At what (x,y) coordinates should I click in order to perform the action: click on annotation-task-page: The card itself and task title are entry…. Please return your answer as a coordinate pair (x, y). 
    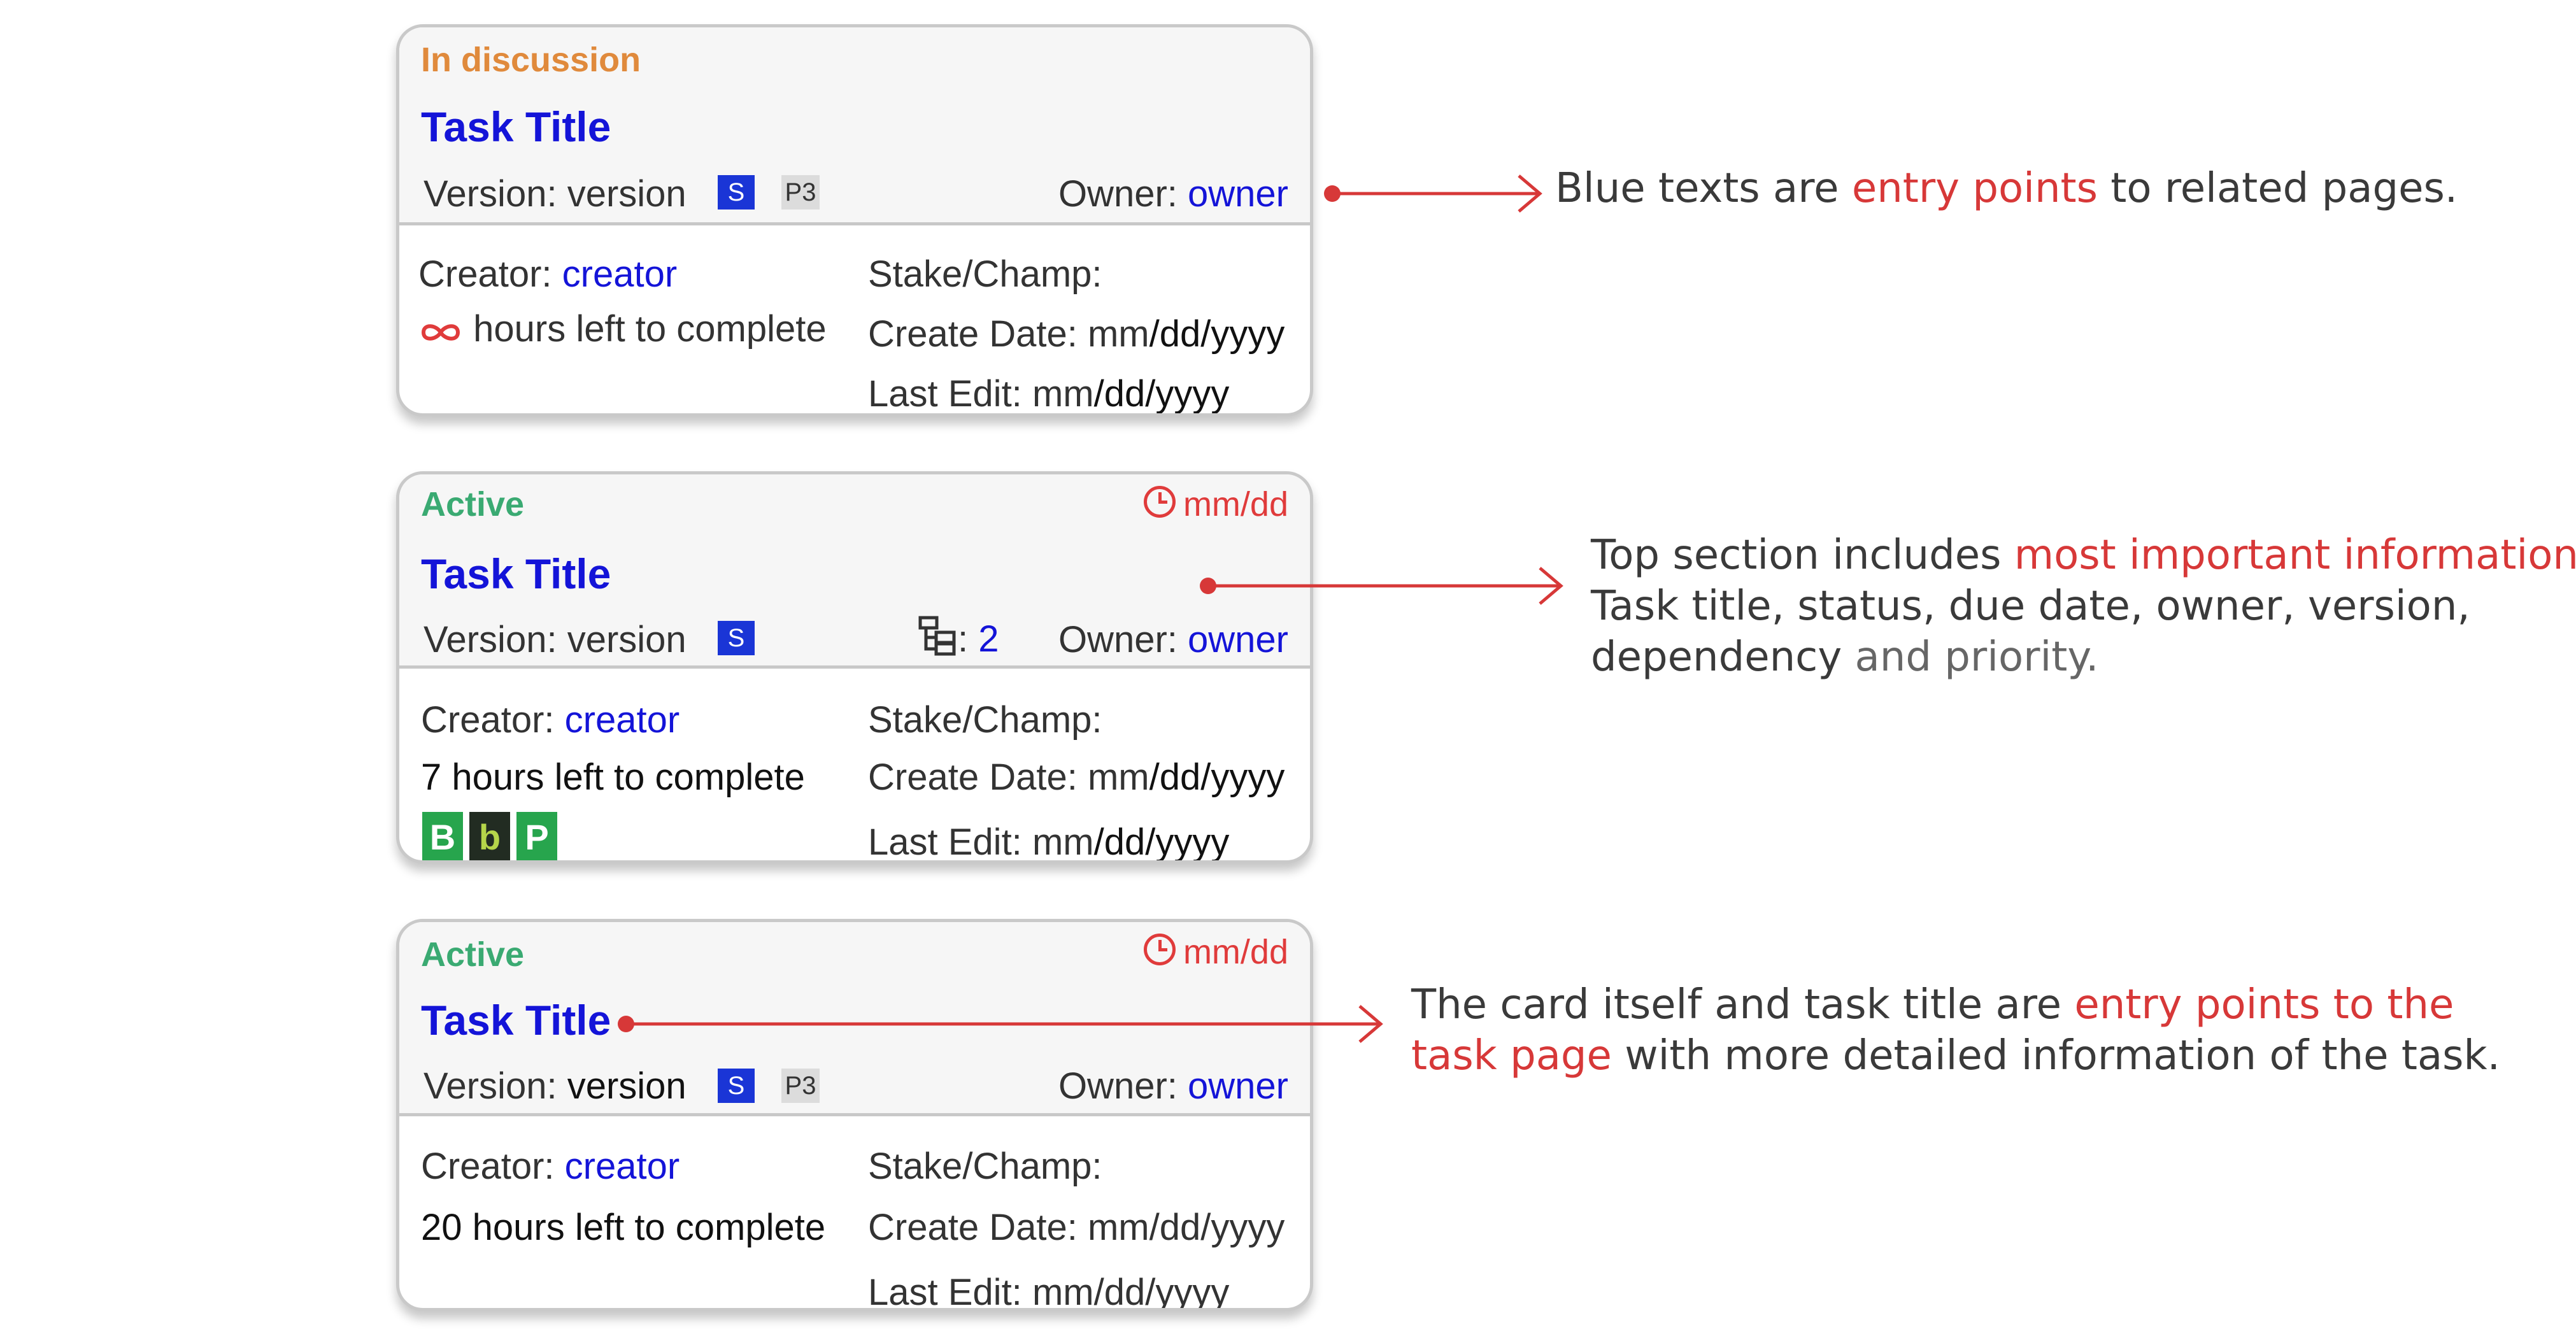
    Looking at the image, I should click on (1956, 1030).